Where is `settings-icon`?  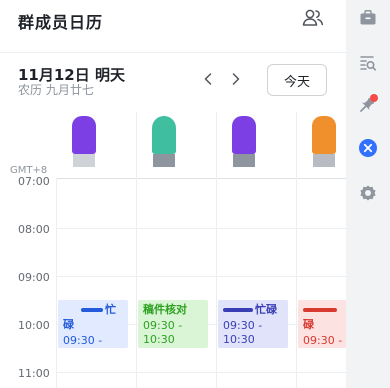
settings-icon is located at coordinates (368, 193).